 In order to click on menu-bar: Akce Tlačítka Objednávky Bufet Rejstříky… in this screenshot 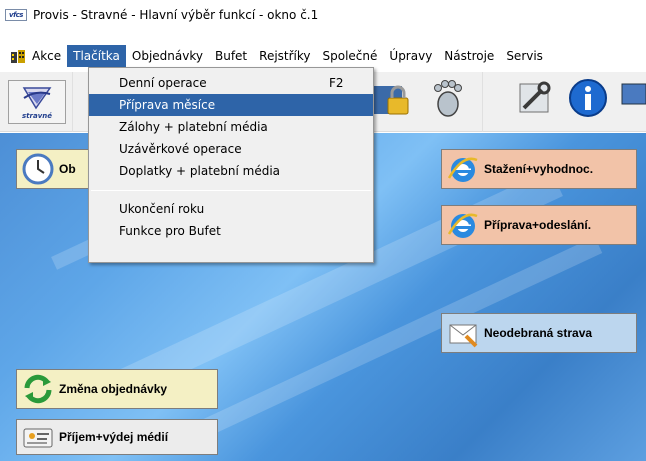, I will do `click(323, 56)`.